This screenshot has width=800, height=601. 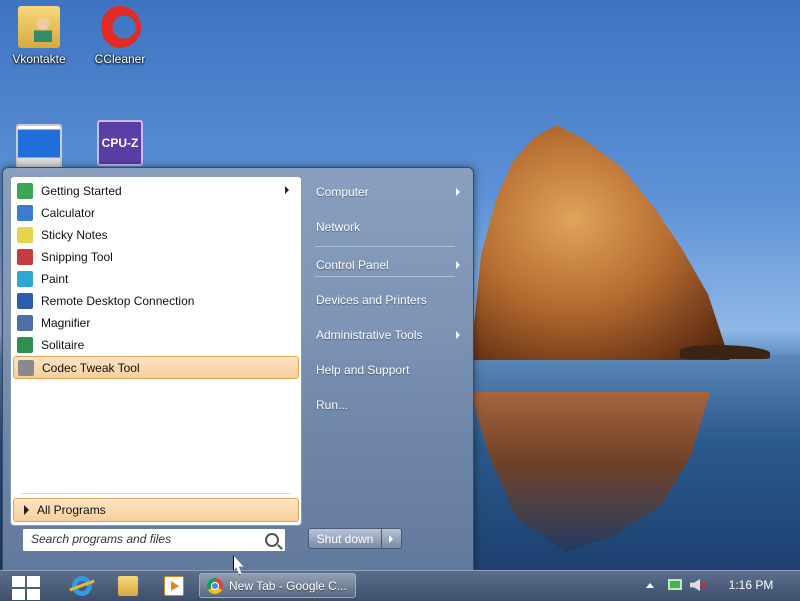 What do you see at coordinates (120, 59) in the screenshot?
I see `desktop-icon-label: CCleaner` at bounding box center [120, 59].